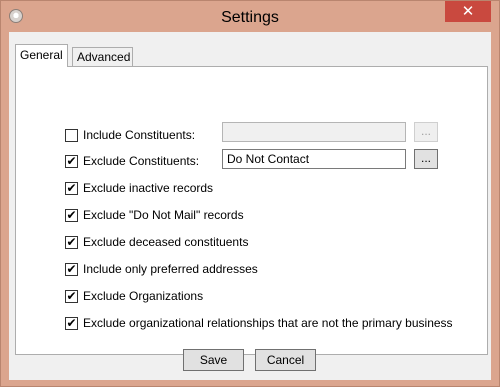 The image size is (500, 387). What do you see at coordinates (139, 135) in the screenshot?
I see `include-constituents-label: Include Constituents:` at bounding box center [139, 135].